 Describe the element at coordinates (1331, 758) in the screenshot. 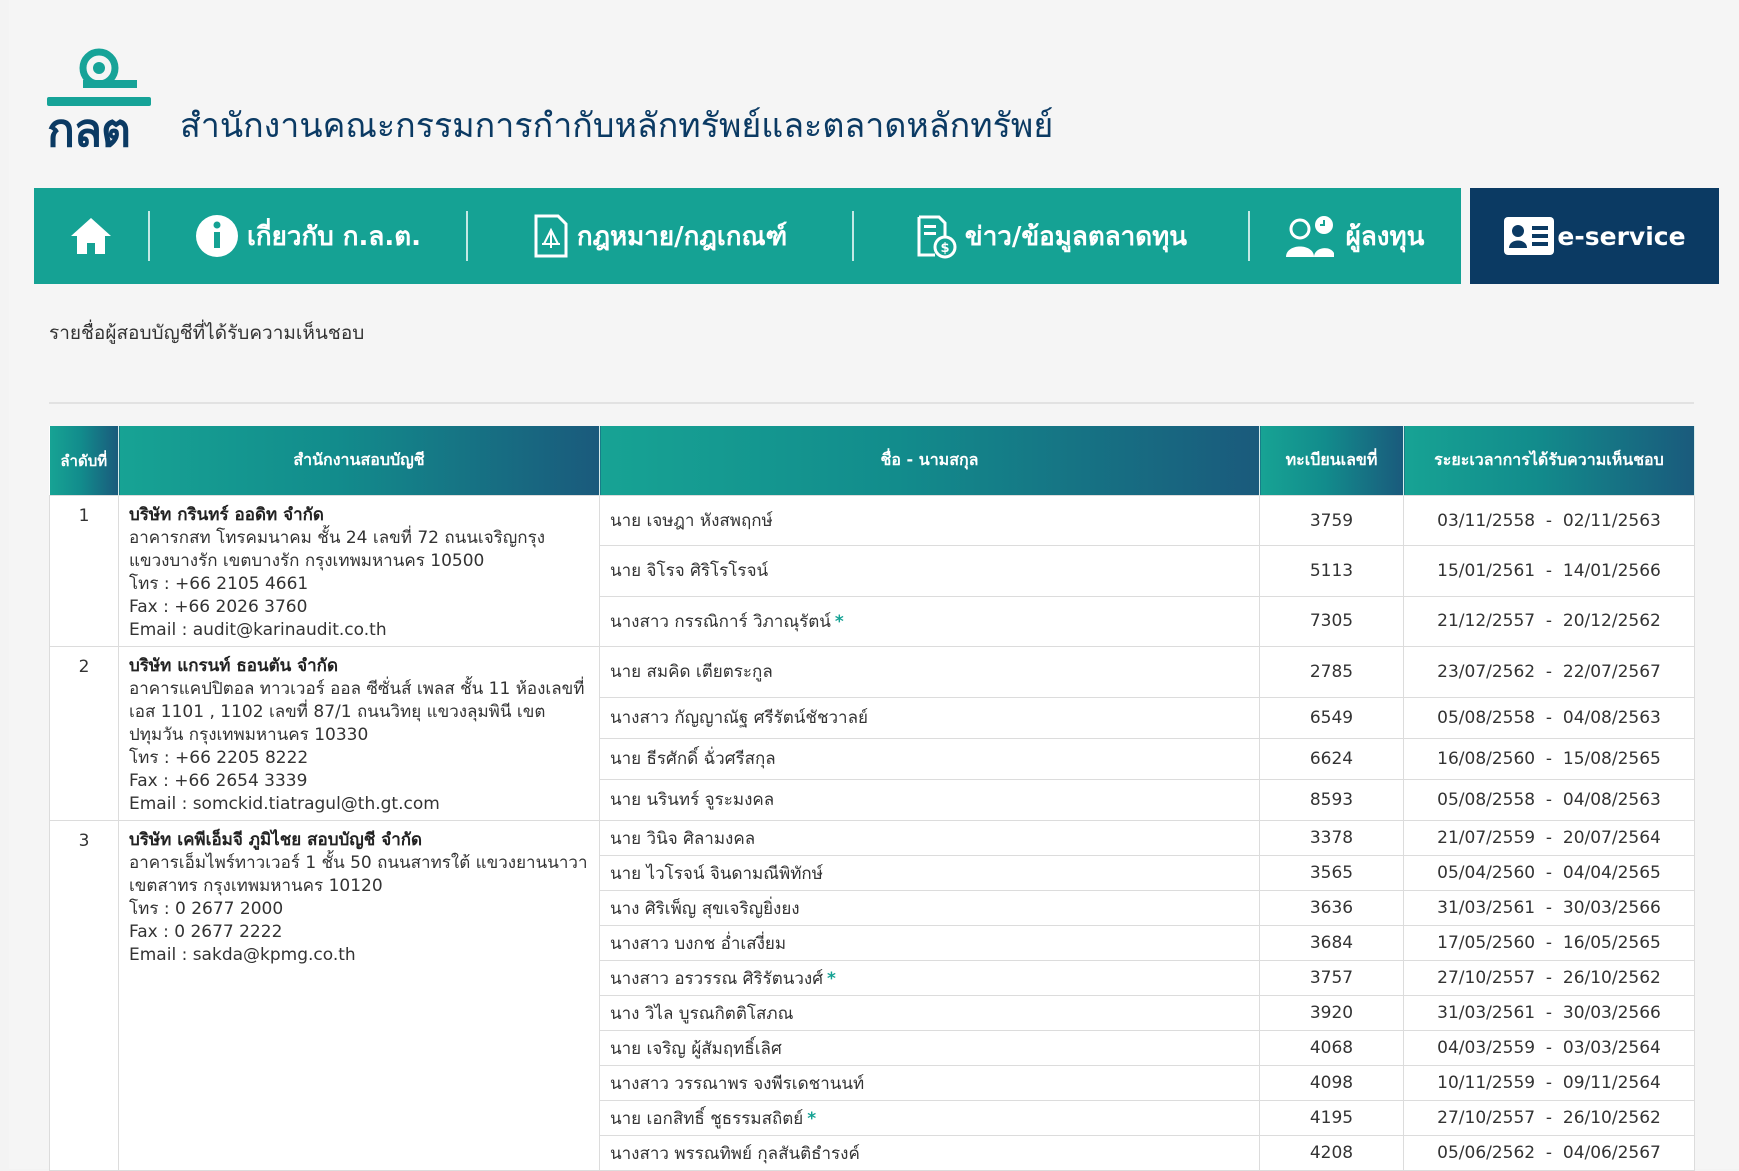

I see `registration-number: 6624` at that location.